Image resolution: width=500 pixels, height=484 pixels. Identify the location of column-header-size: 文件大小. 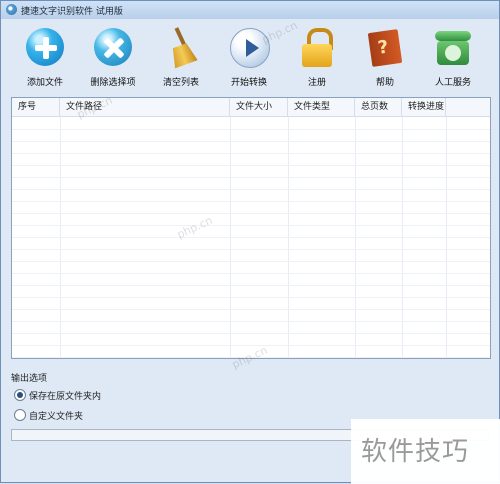
(259, 107).